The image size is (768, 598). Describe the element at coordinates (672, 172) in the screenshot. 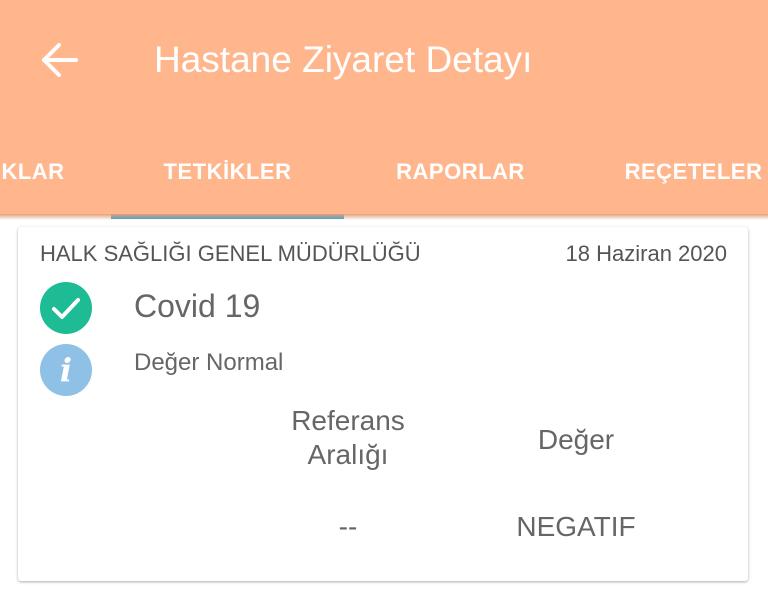

I see `tab-receteler: REÇETELER` at that location.